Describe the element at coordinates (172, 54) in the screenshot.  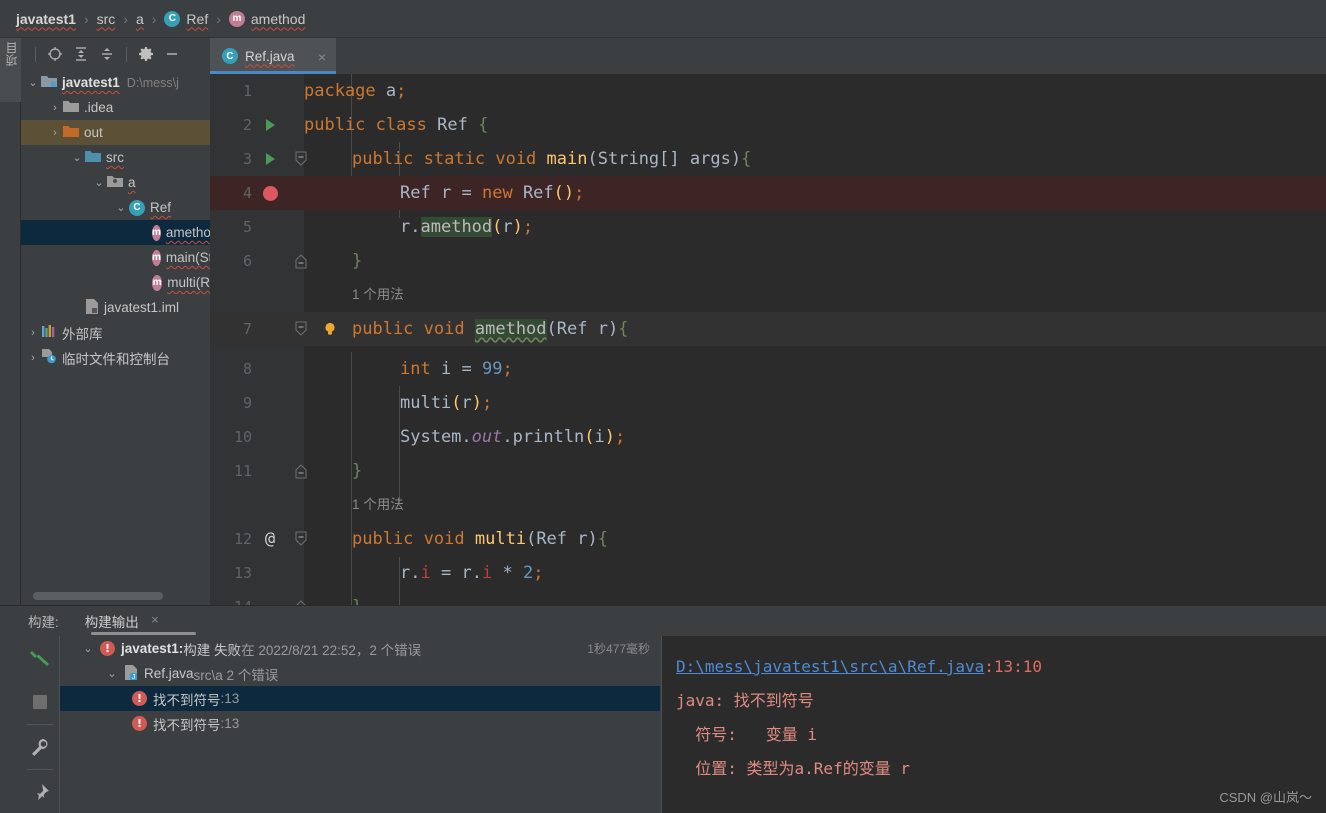
I see `hide-window-icon` at that location.